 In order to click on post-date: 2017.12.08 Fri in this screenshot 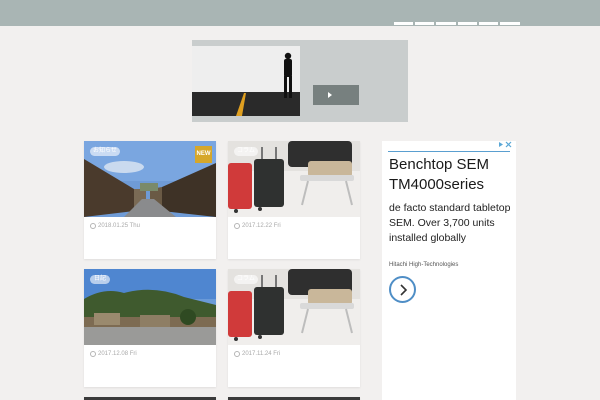, I will do `click(113, 354)`.